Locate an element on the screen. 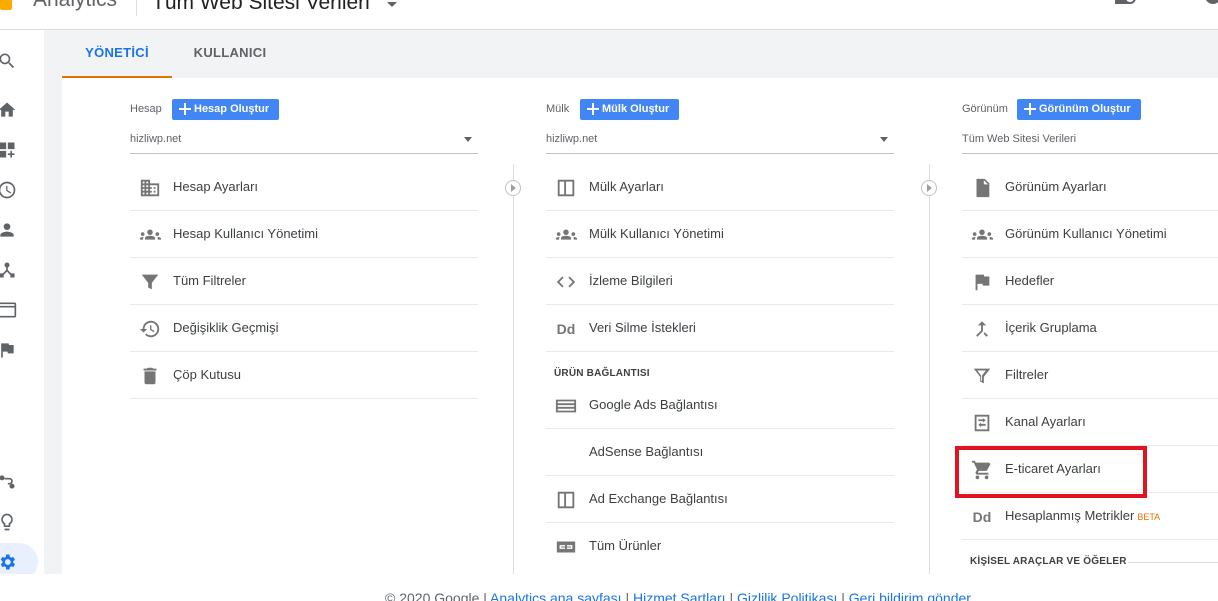  content-grouping-row: İçerik Gruplama is located at coordinates (1090, 328).